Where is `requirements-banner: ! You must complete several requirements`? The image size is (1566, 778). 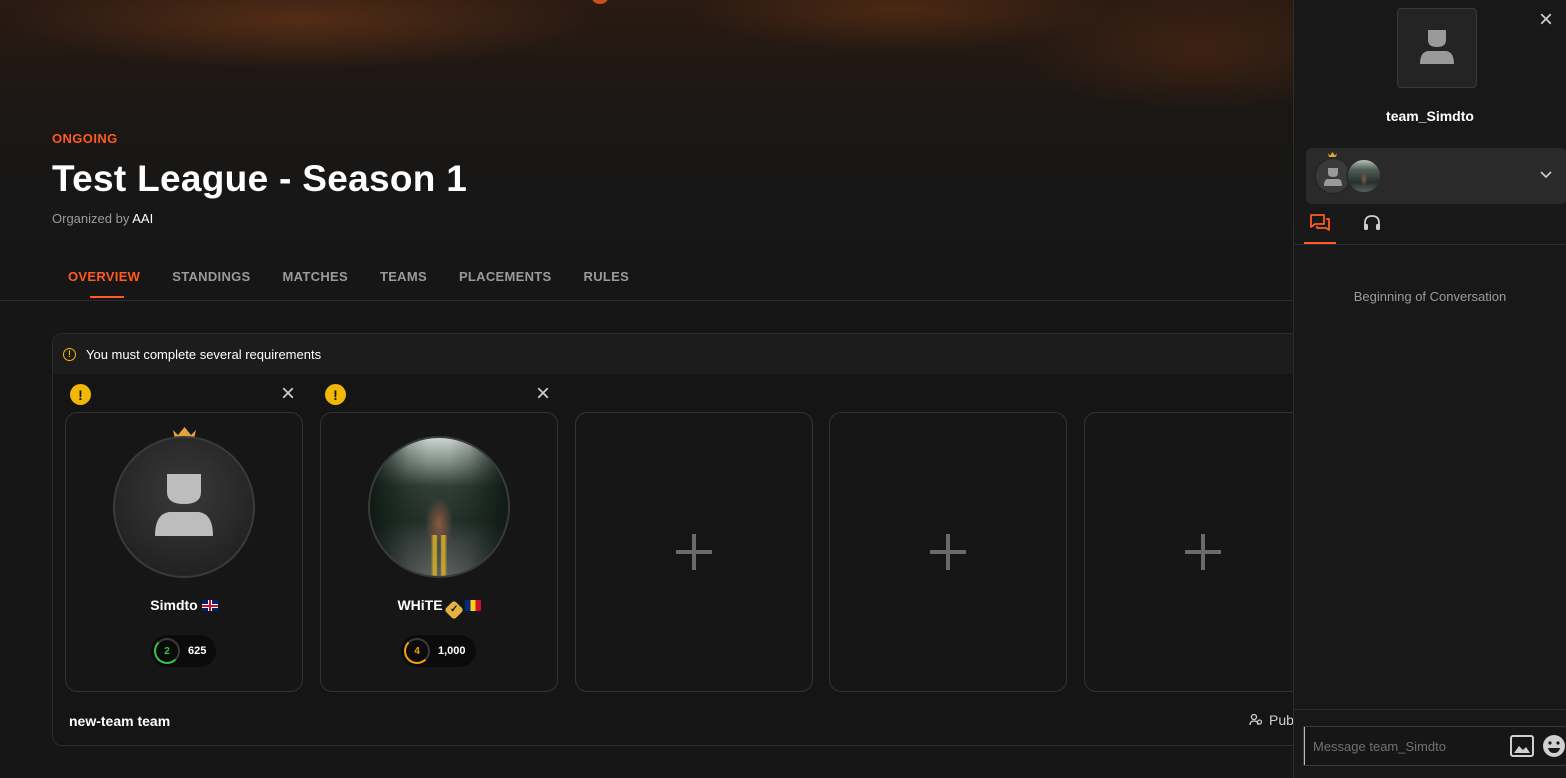 requirements-banner: ! You must complete several requirements is located at coordinates (673, 354).